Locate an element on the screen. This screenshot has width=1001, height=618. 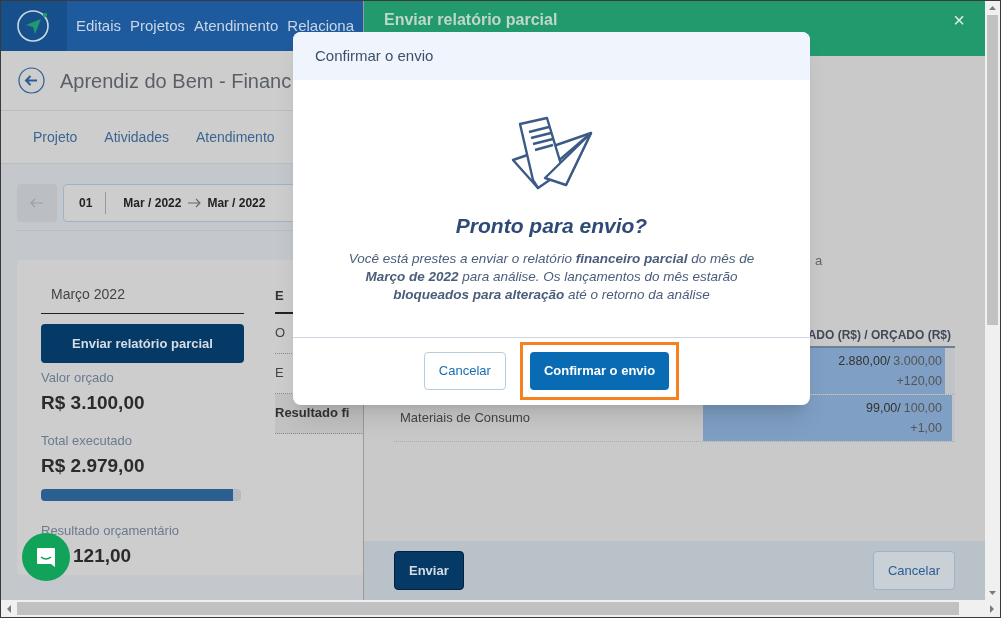
period-start: Mar / 2022 is located at coordinates (152, 203).